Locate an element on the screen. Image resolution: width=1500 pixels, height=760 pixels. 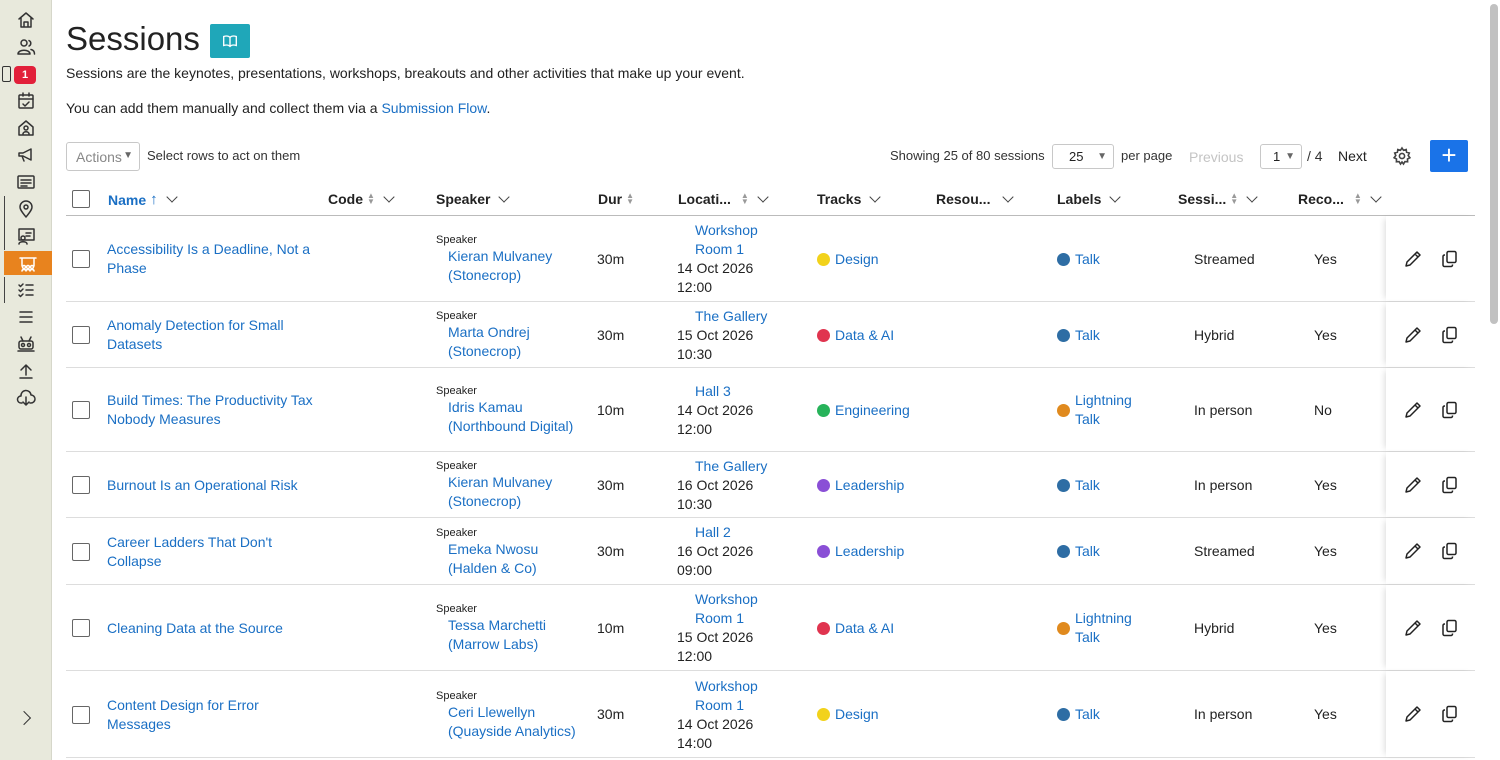
help-book-button is located at coordinates (229, 41).